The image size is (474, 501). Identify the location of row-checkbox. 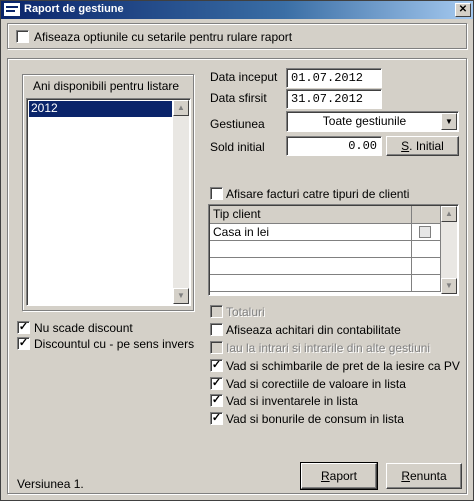
(425, 231).